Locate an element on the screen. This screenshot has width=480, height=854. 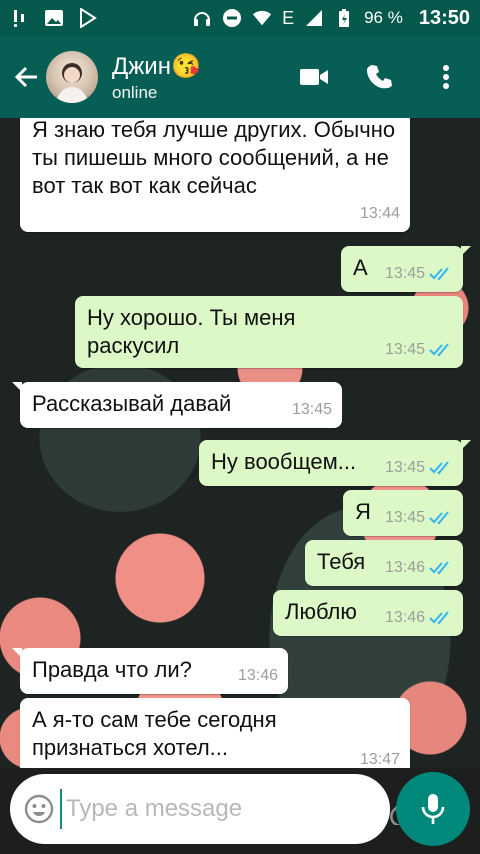
message-text: Тебя is located at coordinates (341, 561).